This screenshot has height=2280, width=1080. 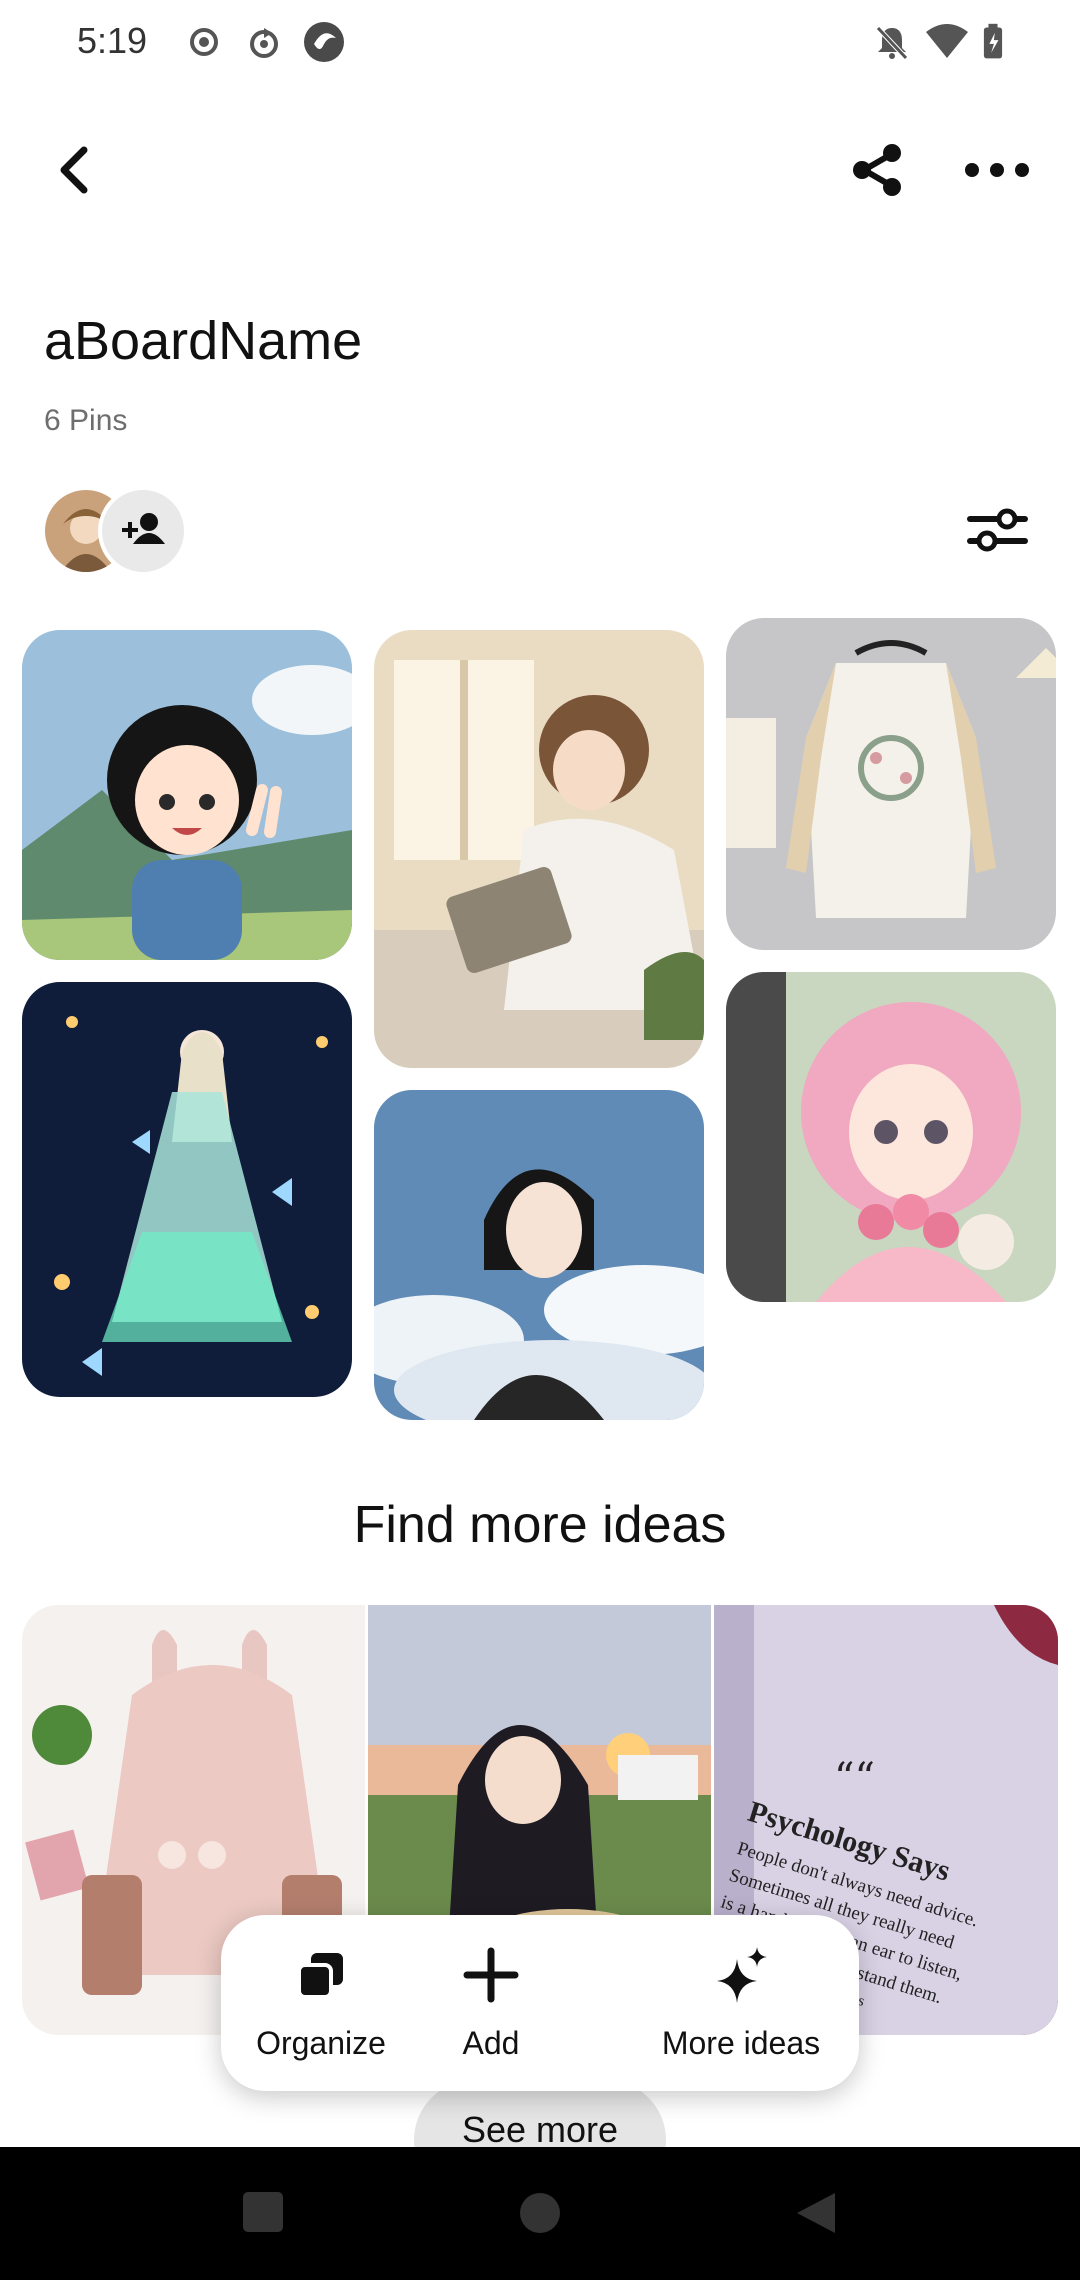 What do you see at coordinates (741, 2043) in the screenshot?
I see `more-ideas-label: More ideas` at bounding box center [741, 2043].